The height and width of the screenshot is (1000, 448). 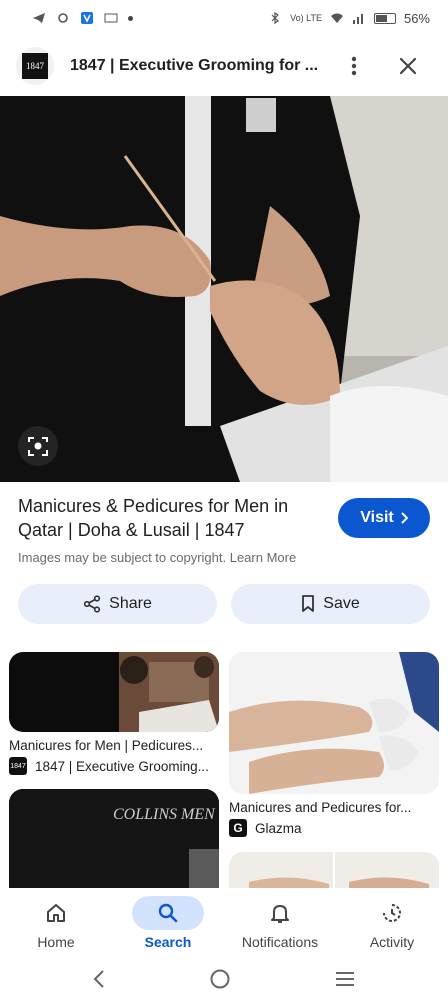 I want to click on bottom-navigation: Home Search Notifications Activity, so click(x=224, y=923).